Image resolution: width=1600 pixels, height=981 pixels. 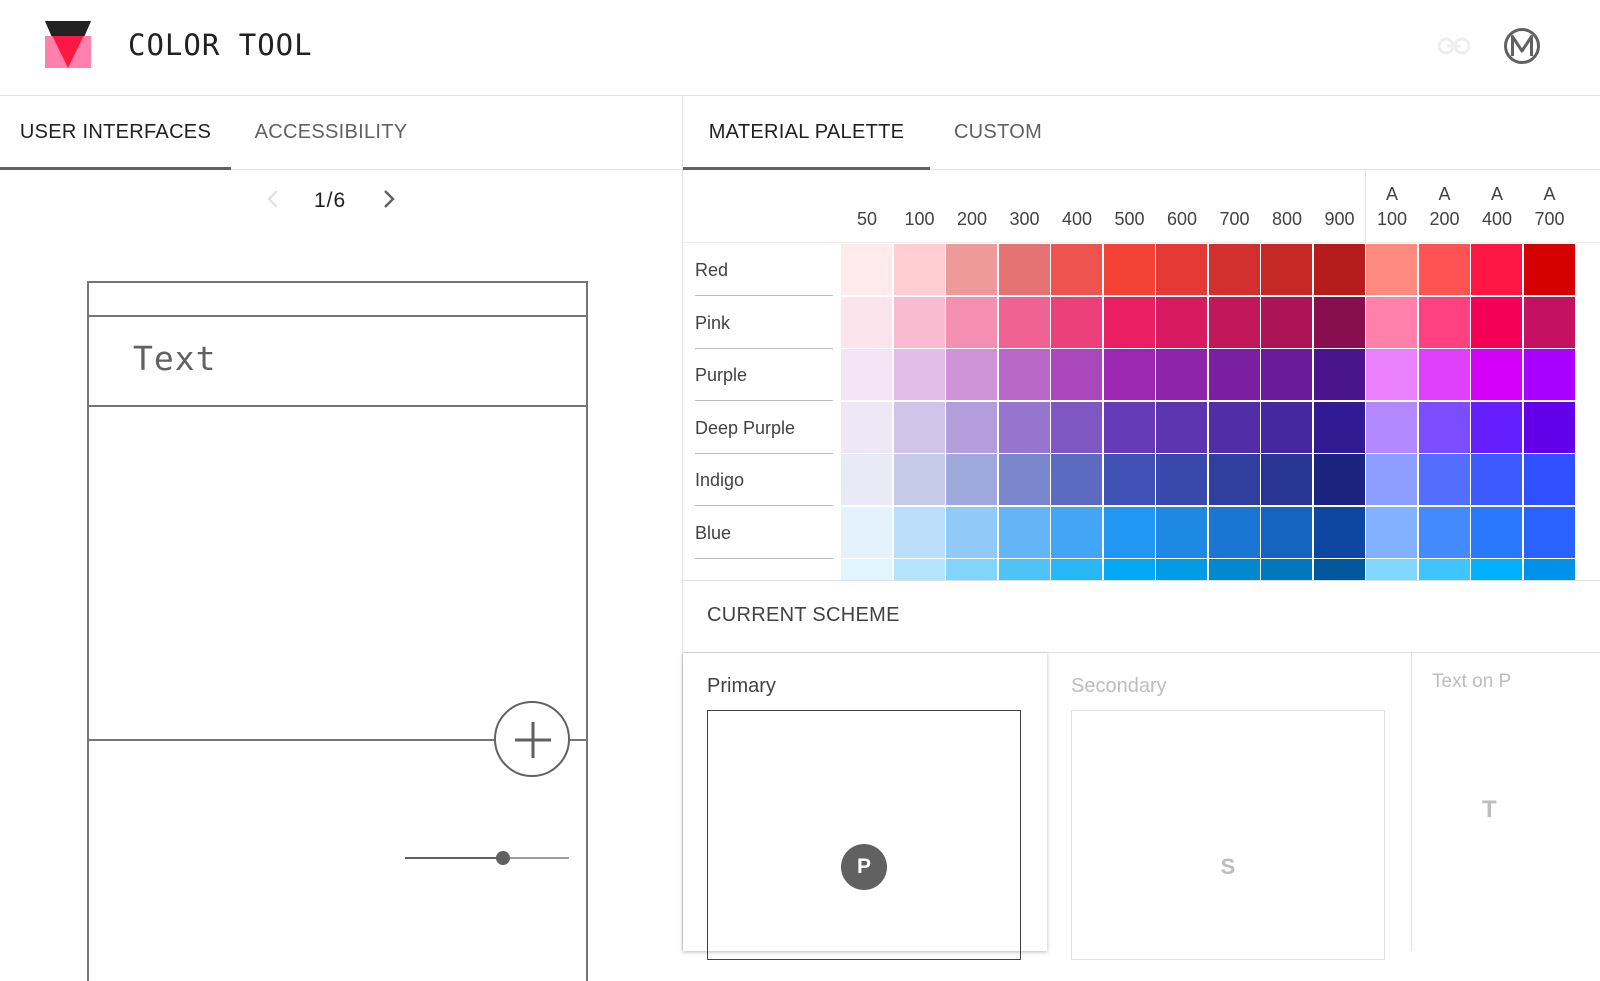 I want to click on palette-row-label, so click(x=764, y=569).